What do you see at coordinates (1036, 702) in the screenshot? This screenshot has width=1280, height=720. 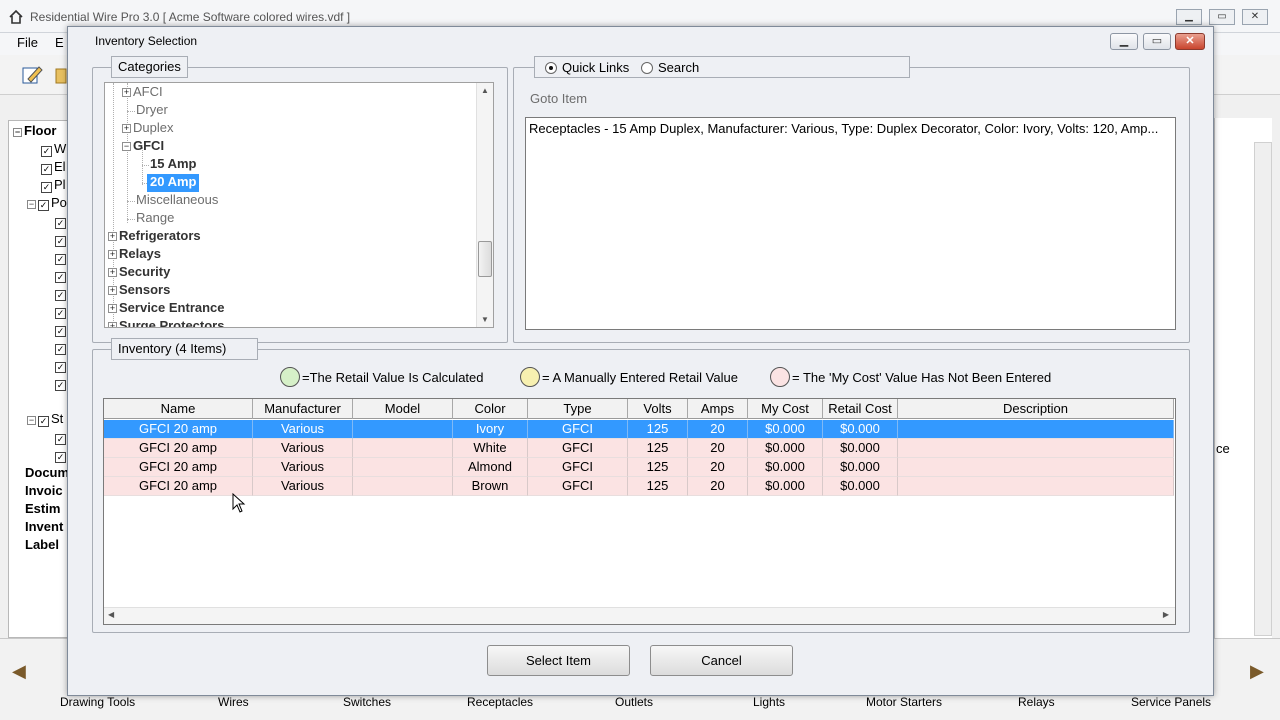 I see `tab-relays: Relays` at bounding box center [1036, 702].